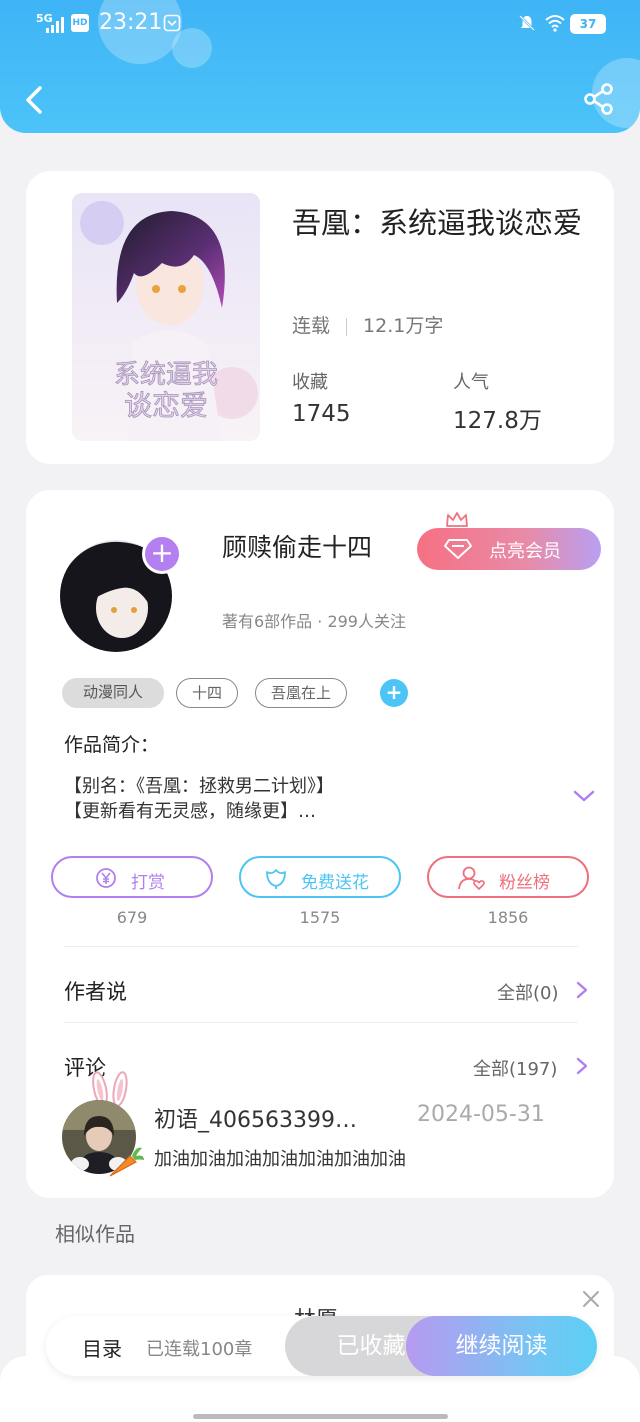  I want to click on vip-activate-button: 点亮会员, so click(509, 549).